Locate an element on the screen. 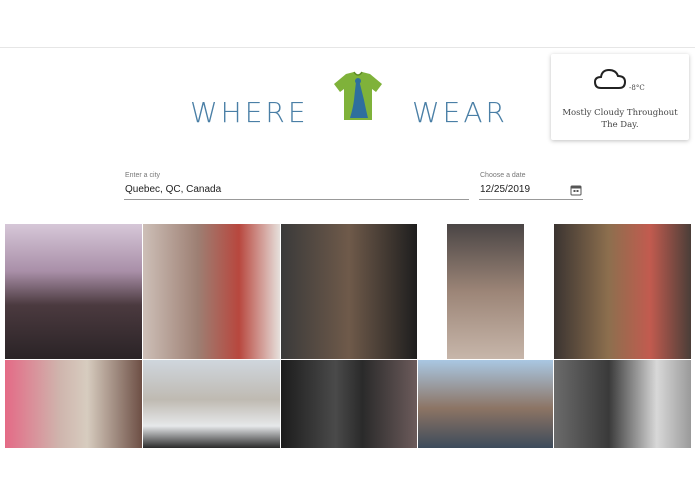 This screenshot has height=494, width=695. logo-text-wear: WEAR is located at coordinates (460, 112).